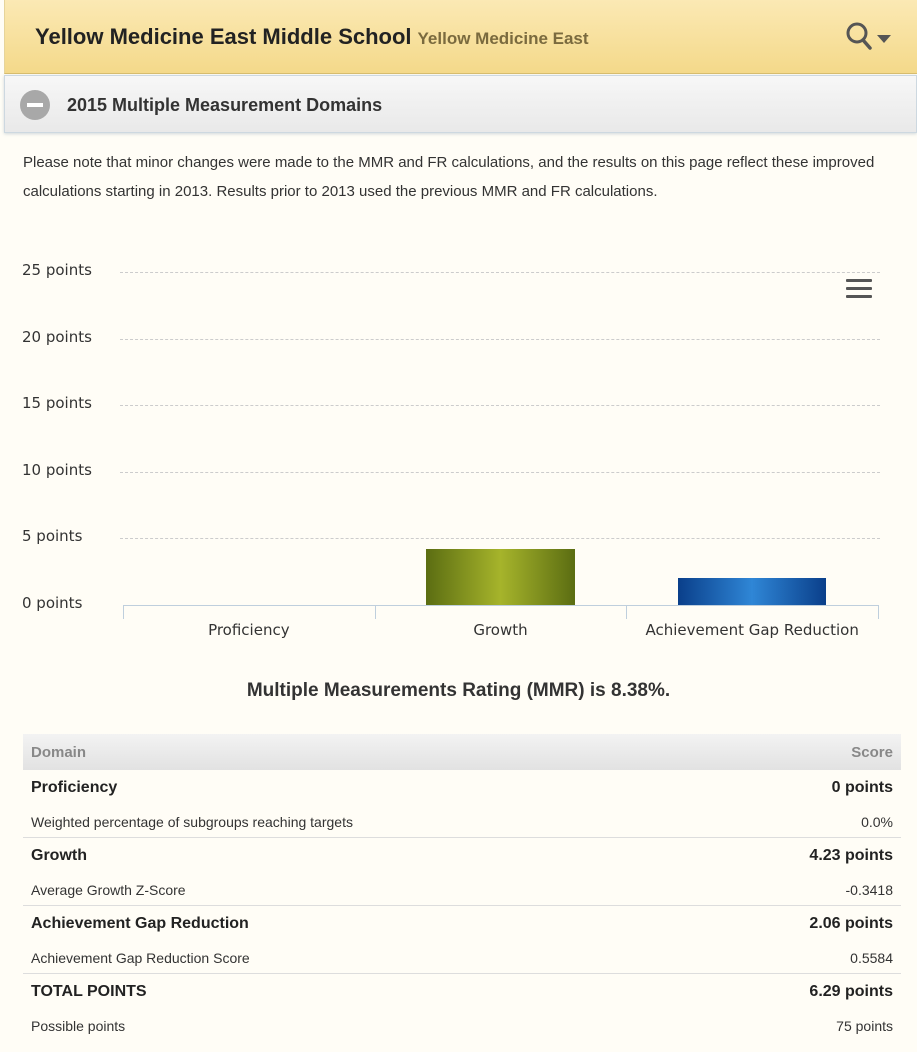  Describe the element at coordinates (462, 958) in the screenshot. I see `table-subrow: Achievement Gap Reduction Score 0.5584` at that location.